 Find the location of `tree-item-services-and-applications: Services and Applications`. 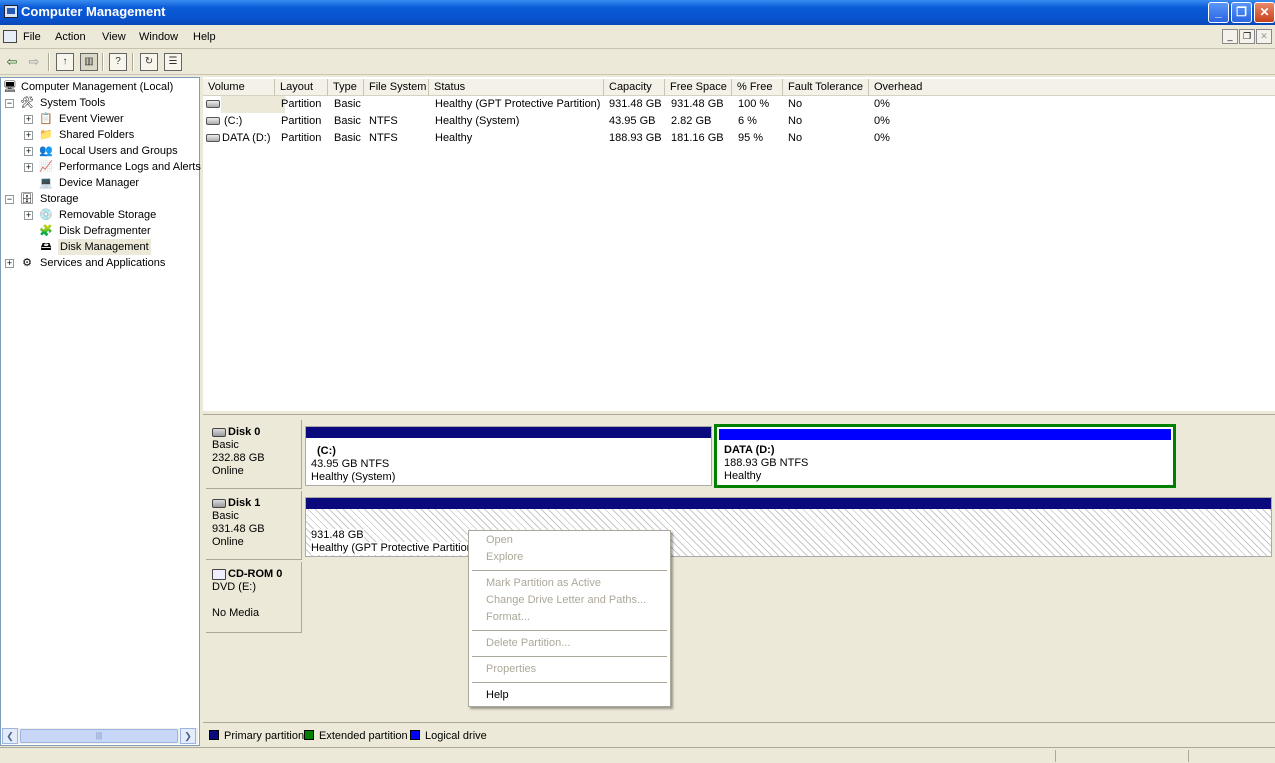

tree-item-services-and-applications: Services and Applications is located at coordinates (102, 263).